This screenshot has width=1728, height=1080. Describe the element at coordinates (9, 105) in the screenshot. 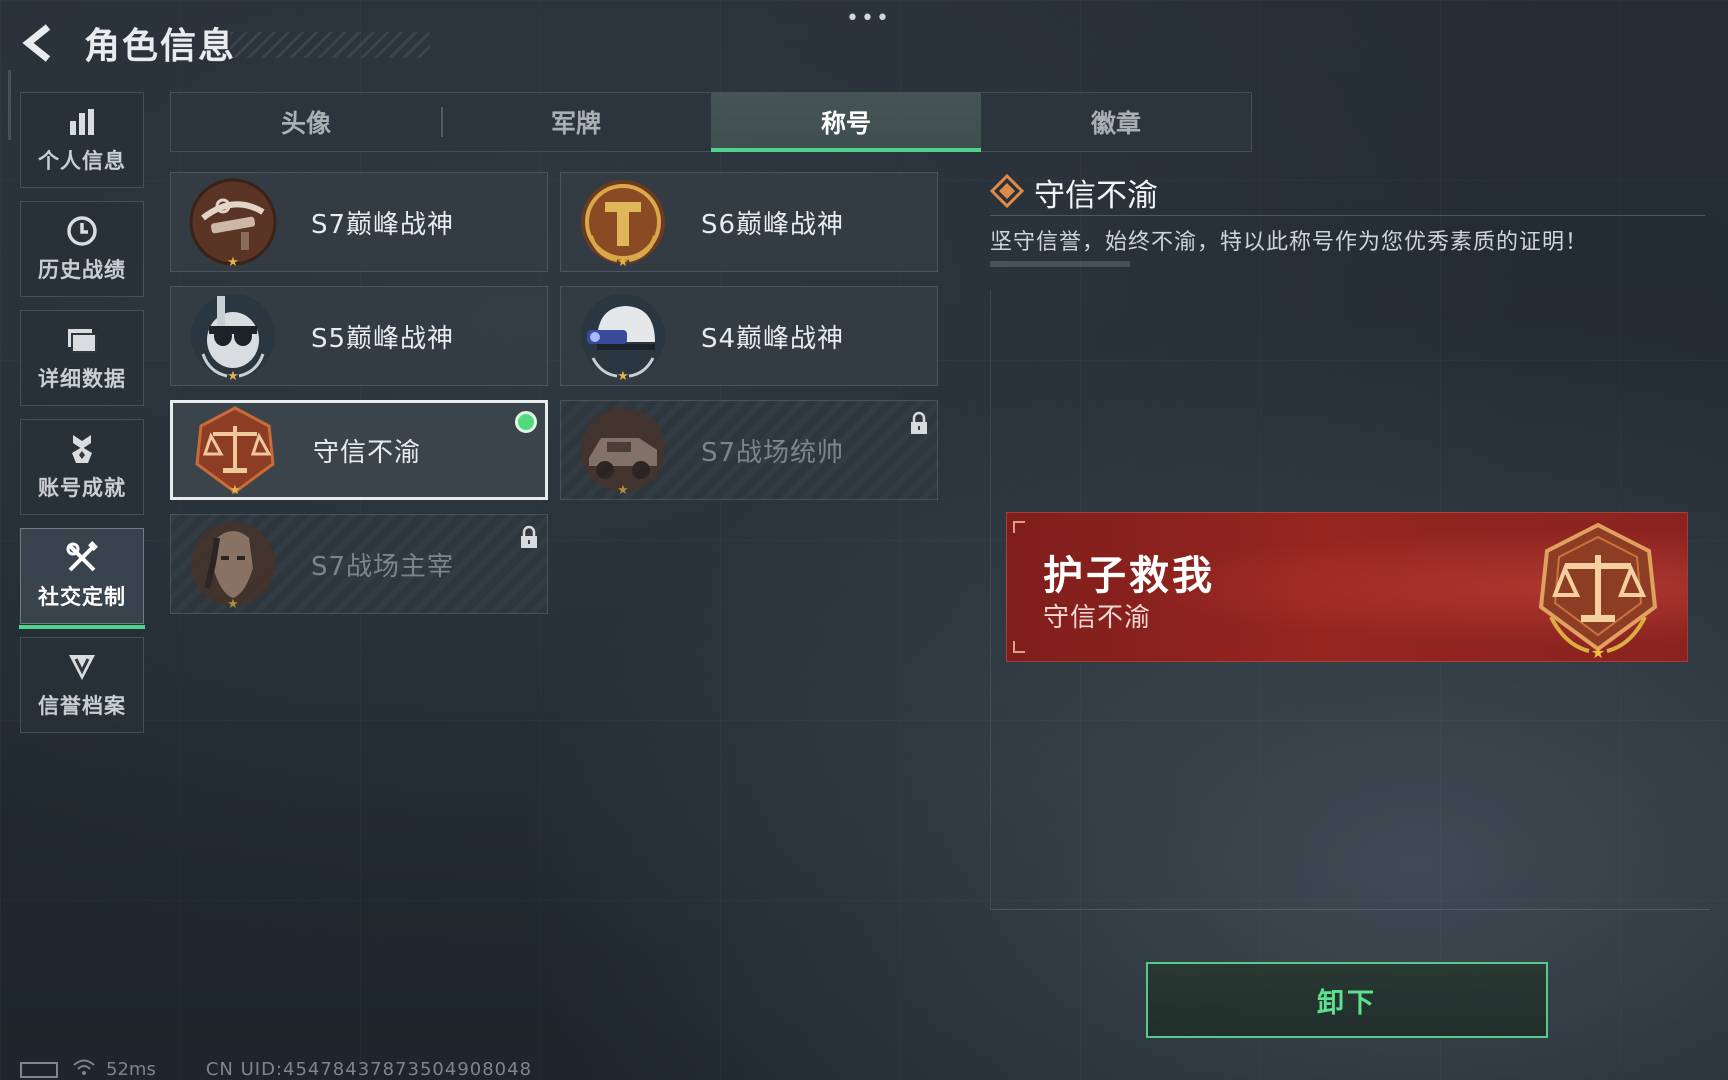

I see `sidebar-rail` at that location.